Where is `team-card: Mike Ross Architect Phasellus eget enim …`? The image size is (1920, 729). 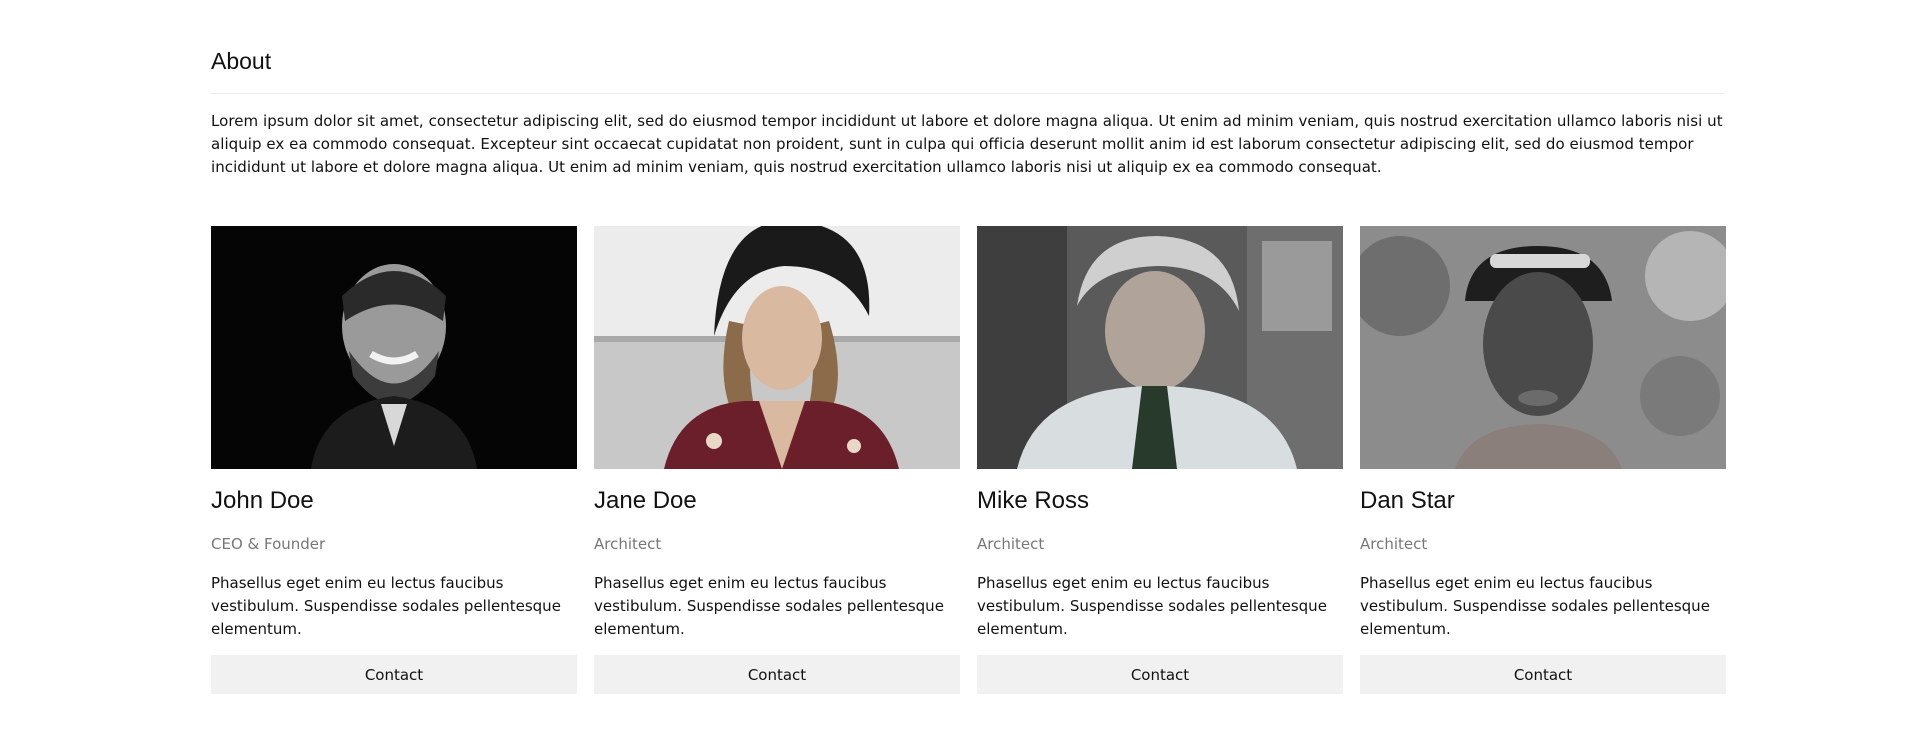
team-card: Mike Ross Architect Phasellus eget enim … is located at coordinates (1160, 460).